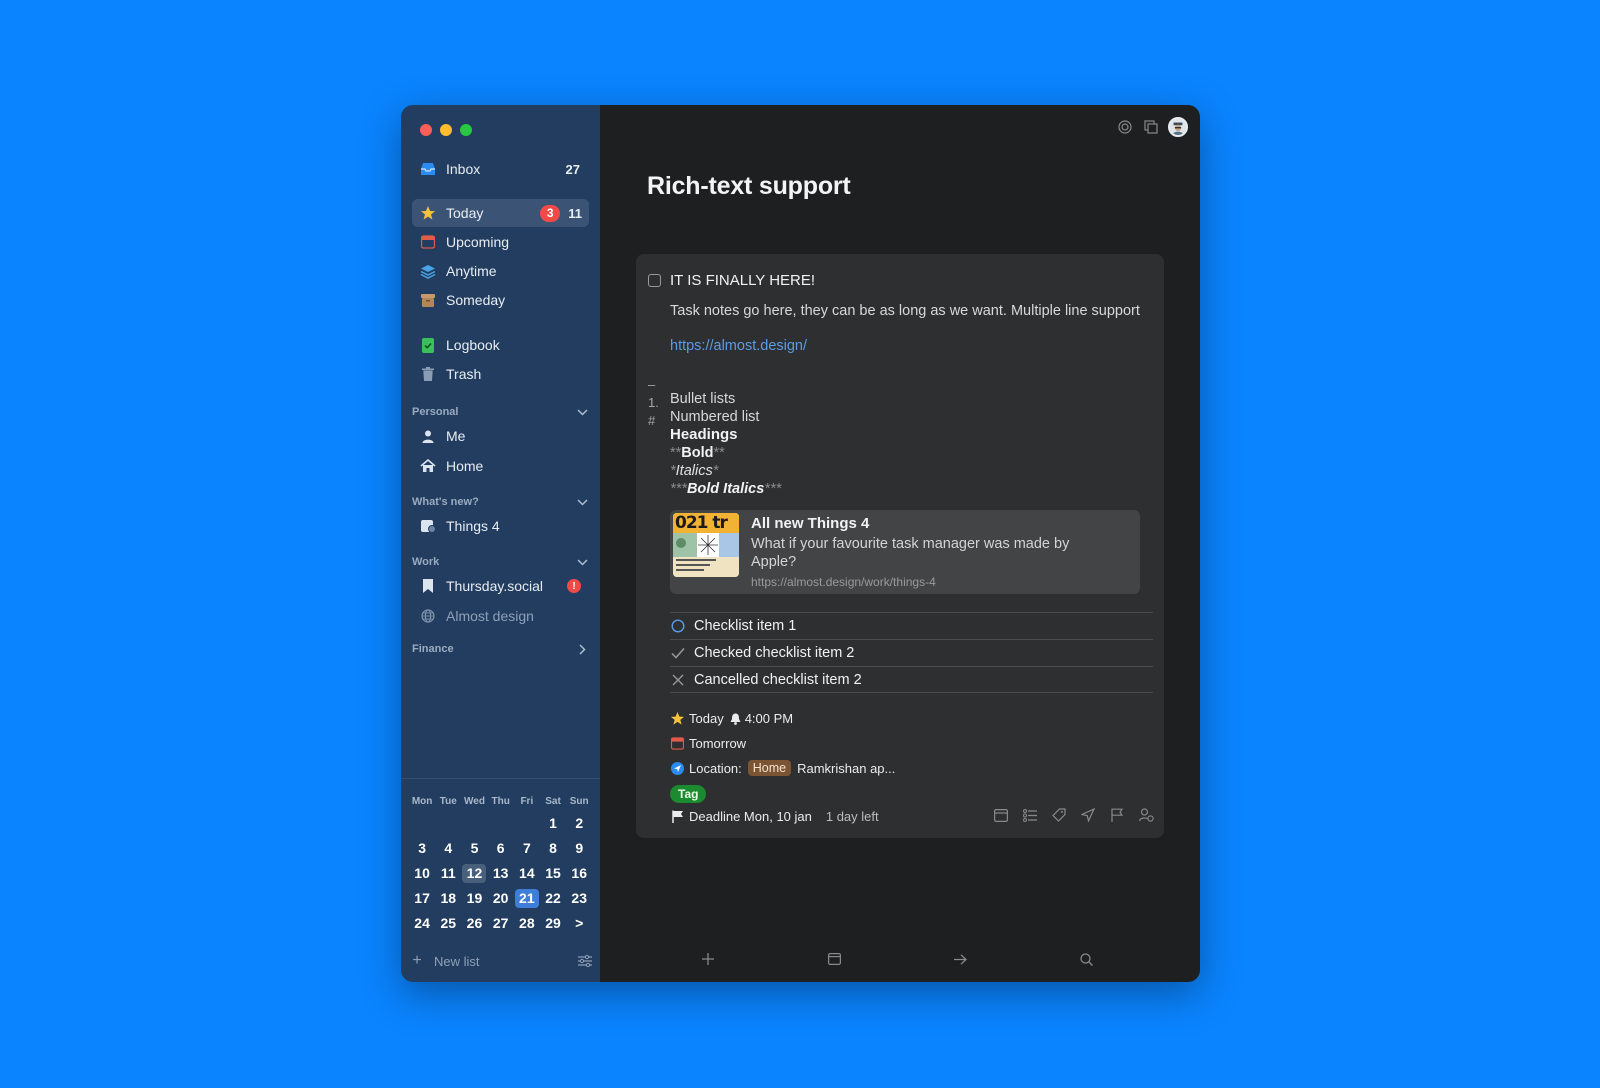 The height and width of the screenshot is (1088, 1600). Describe the element at coordinates (500, 649) in the screenshot. I see `section-finance-header: Finance` at that location.